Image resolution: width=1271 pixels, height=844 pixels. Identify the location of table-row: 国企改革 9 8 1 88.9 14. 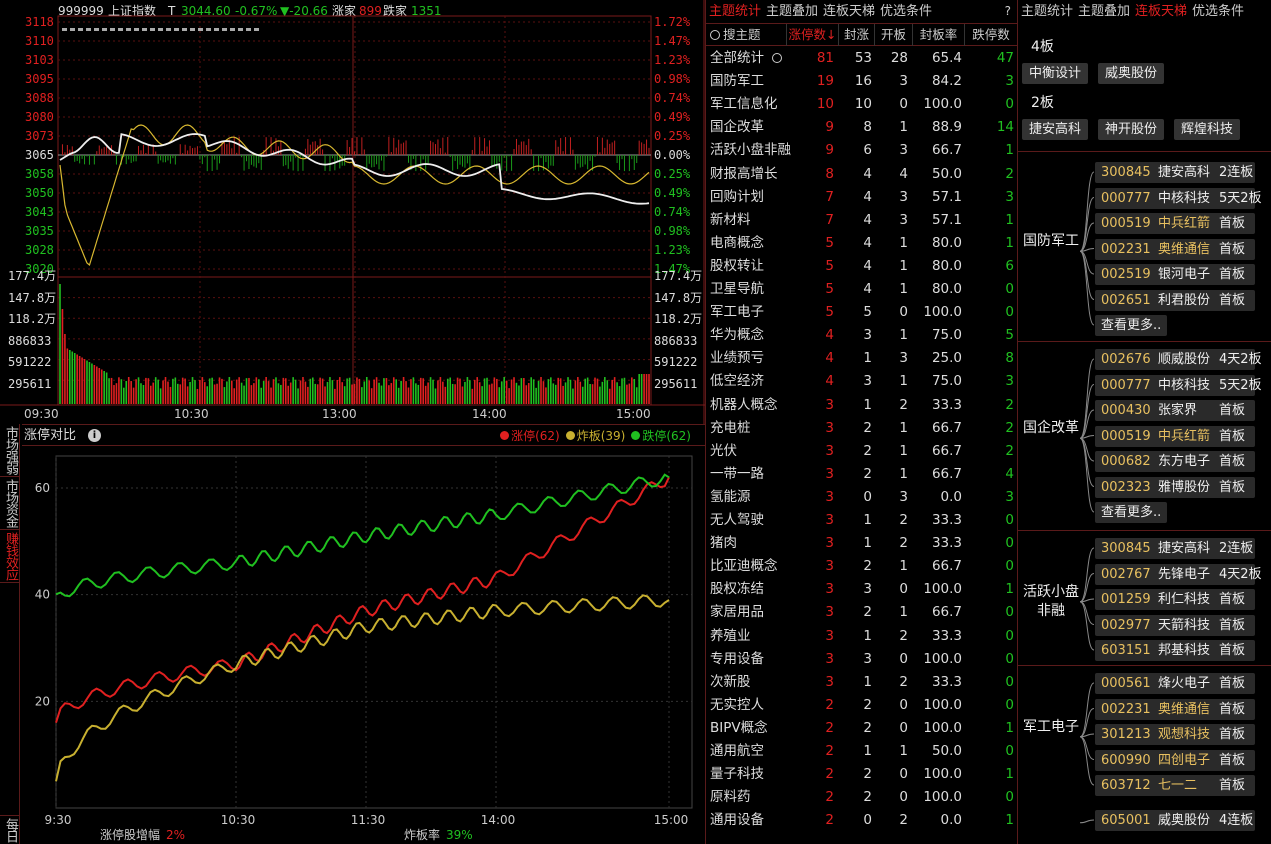
(861, 127).